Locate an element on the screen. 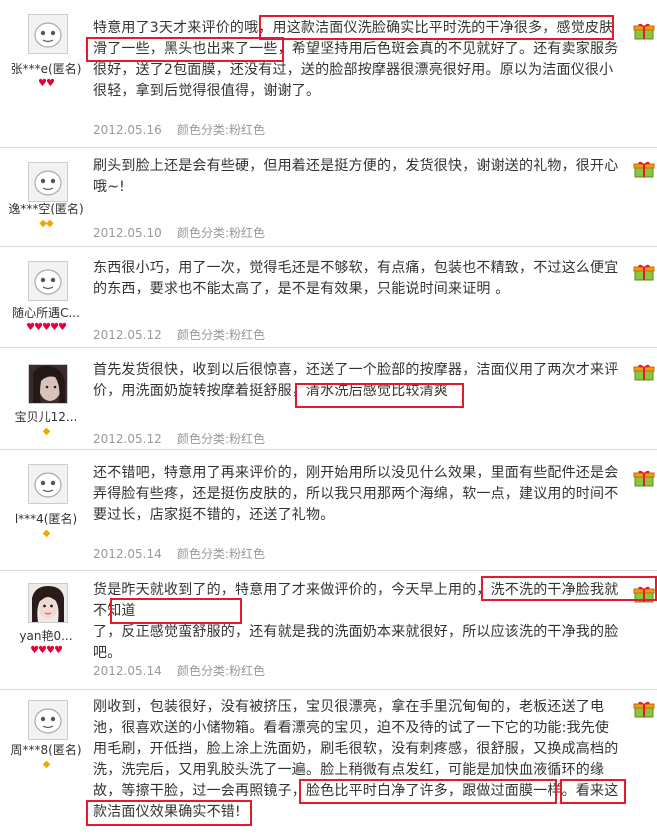 Image resolution: width=657 pixels, height=835 pixels. review-line: 池，很喜欢送的小储物箱。看看漂亮的宝贝，迫不及待的试了一下它的功能:我先使 is located at coordinates (351, 728).